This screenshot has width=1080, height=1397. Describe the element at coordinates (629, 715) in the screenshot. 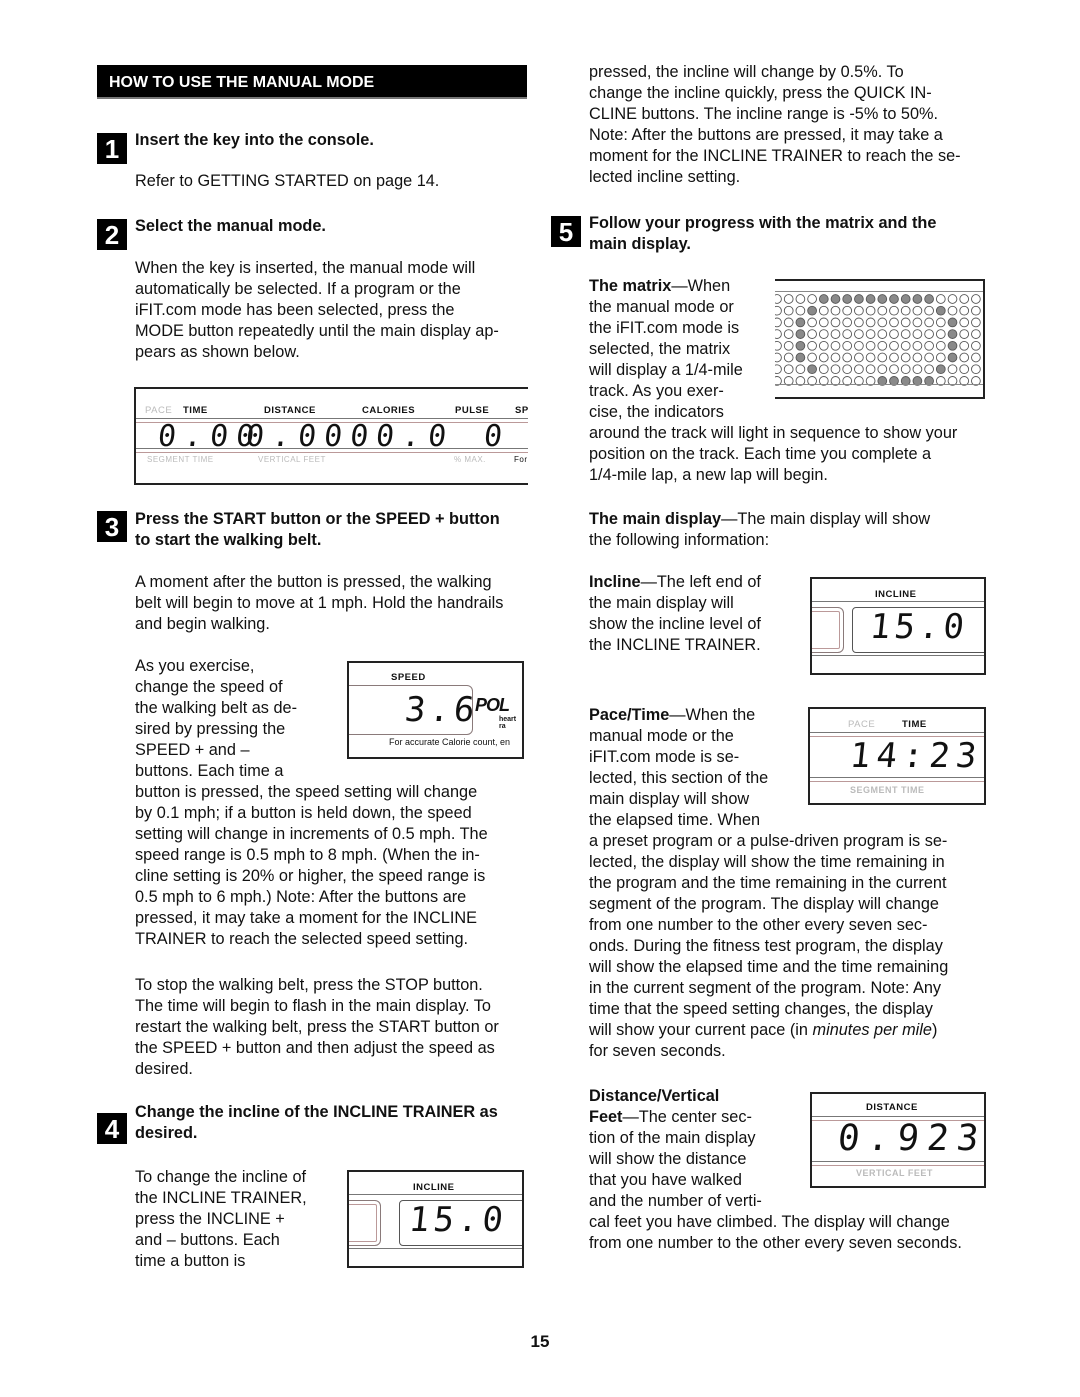

I see `pace-time-term: Pace/Time` at that location.